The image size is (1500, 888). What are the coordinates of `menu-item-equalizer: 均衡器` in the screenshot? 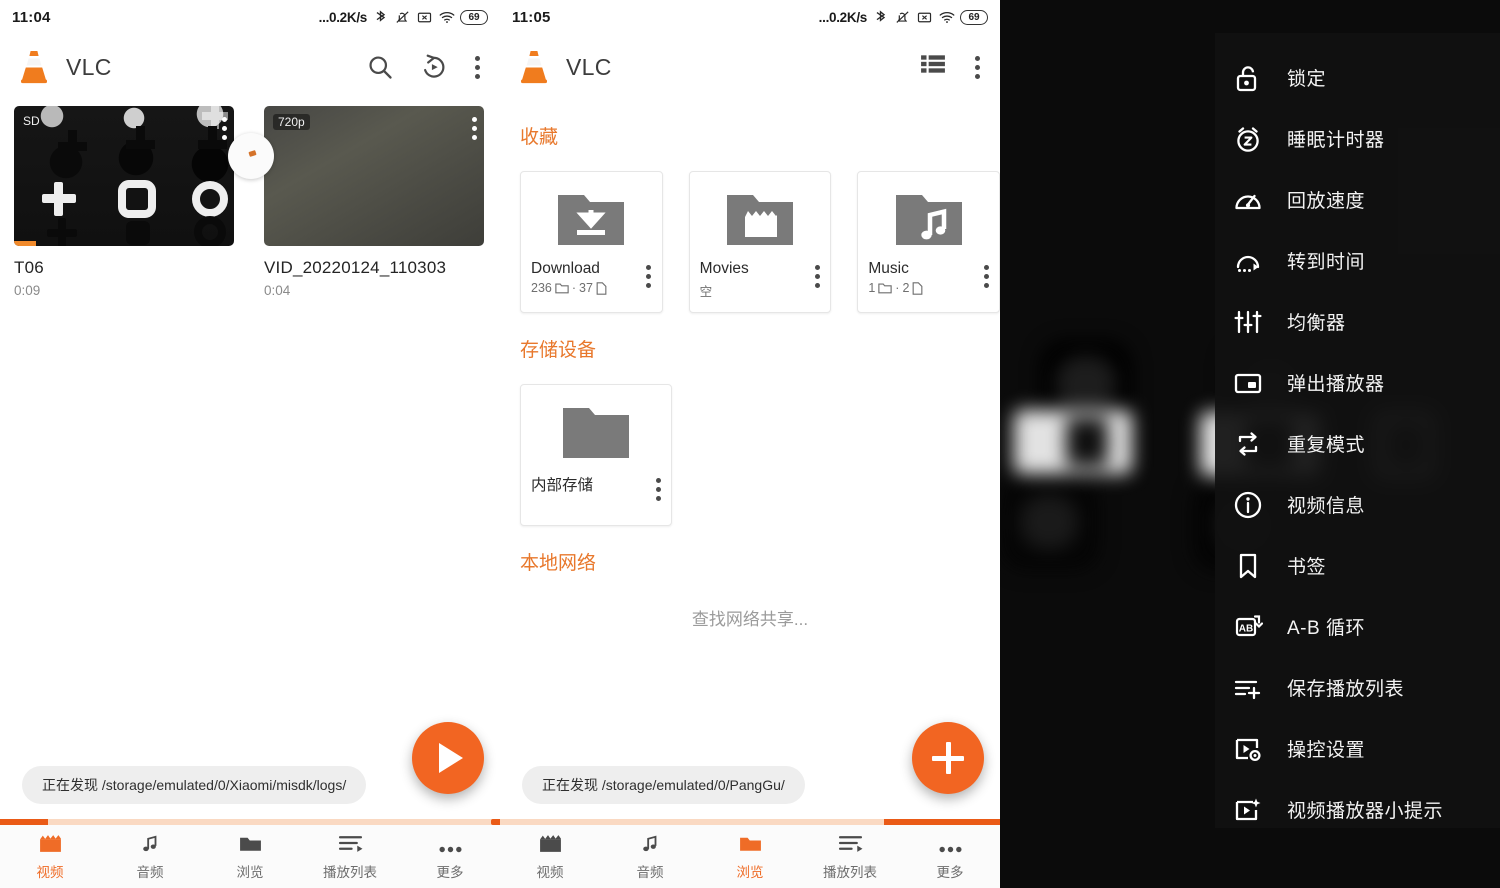 It's located at (1357, 321).